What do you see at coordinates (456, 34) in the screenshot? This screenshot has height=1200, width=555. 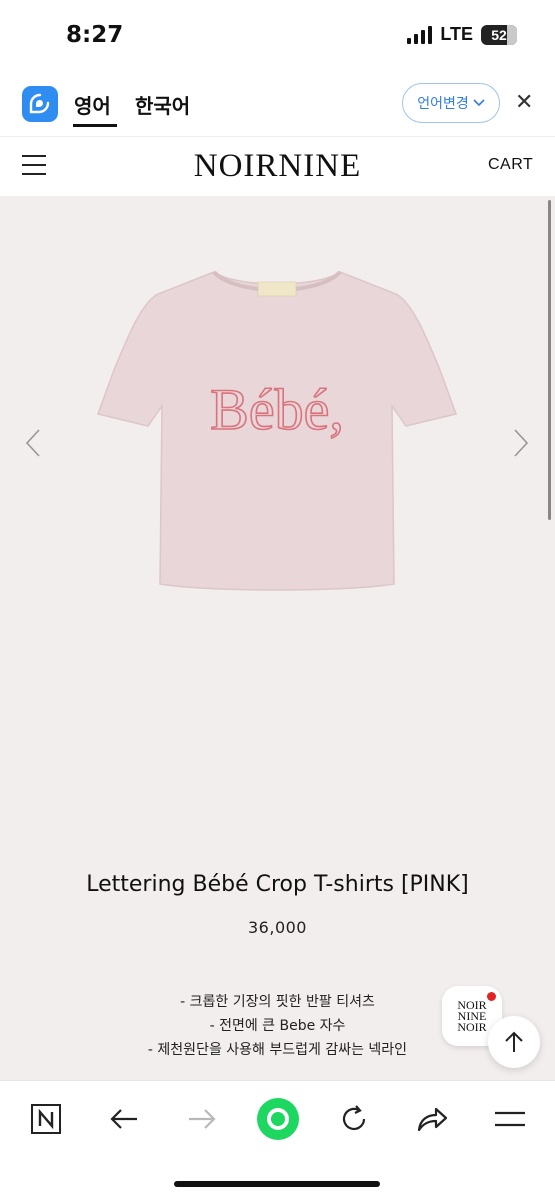 I see `network-label: LTE` at bounding box center [456, 34].